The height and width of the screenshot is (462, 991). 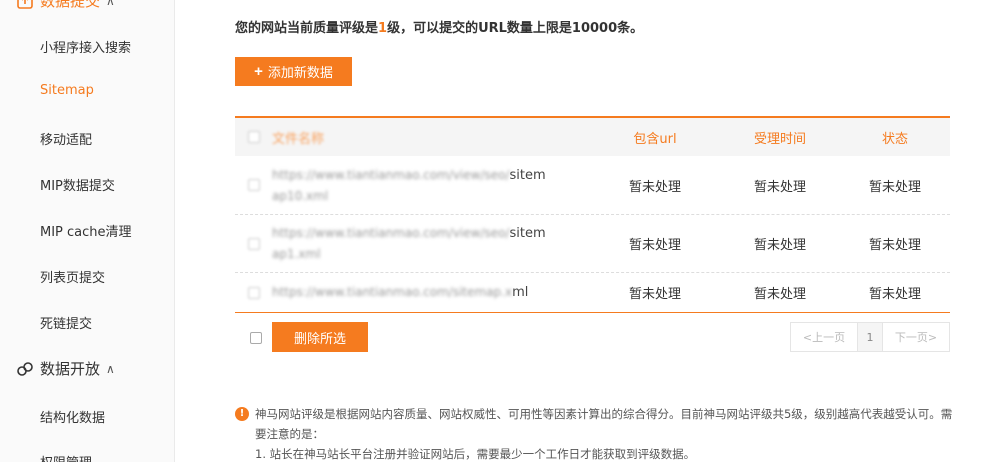 I want to click on sidebar-item-miniprogram: 小程序接入搜索, so click(x=85, y=46).